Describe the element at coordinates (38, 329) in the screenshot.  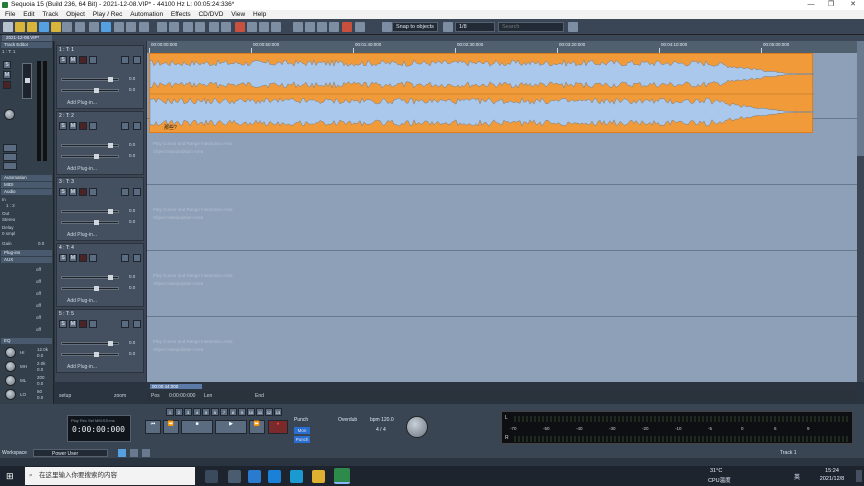
I see `aux-6-off: off` at that location.